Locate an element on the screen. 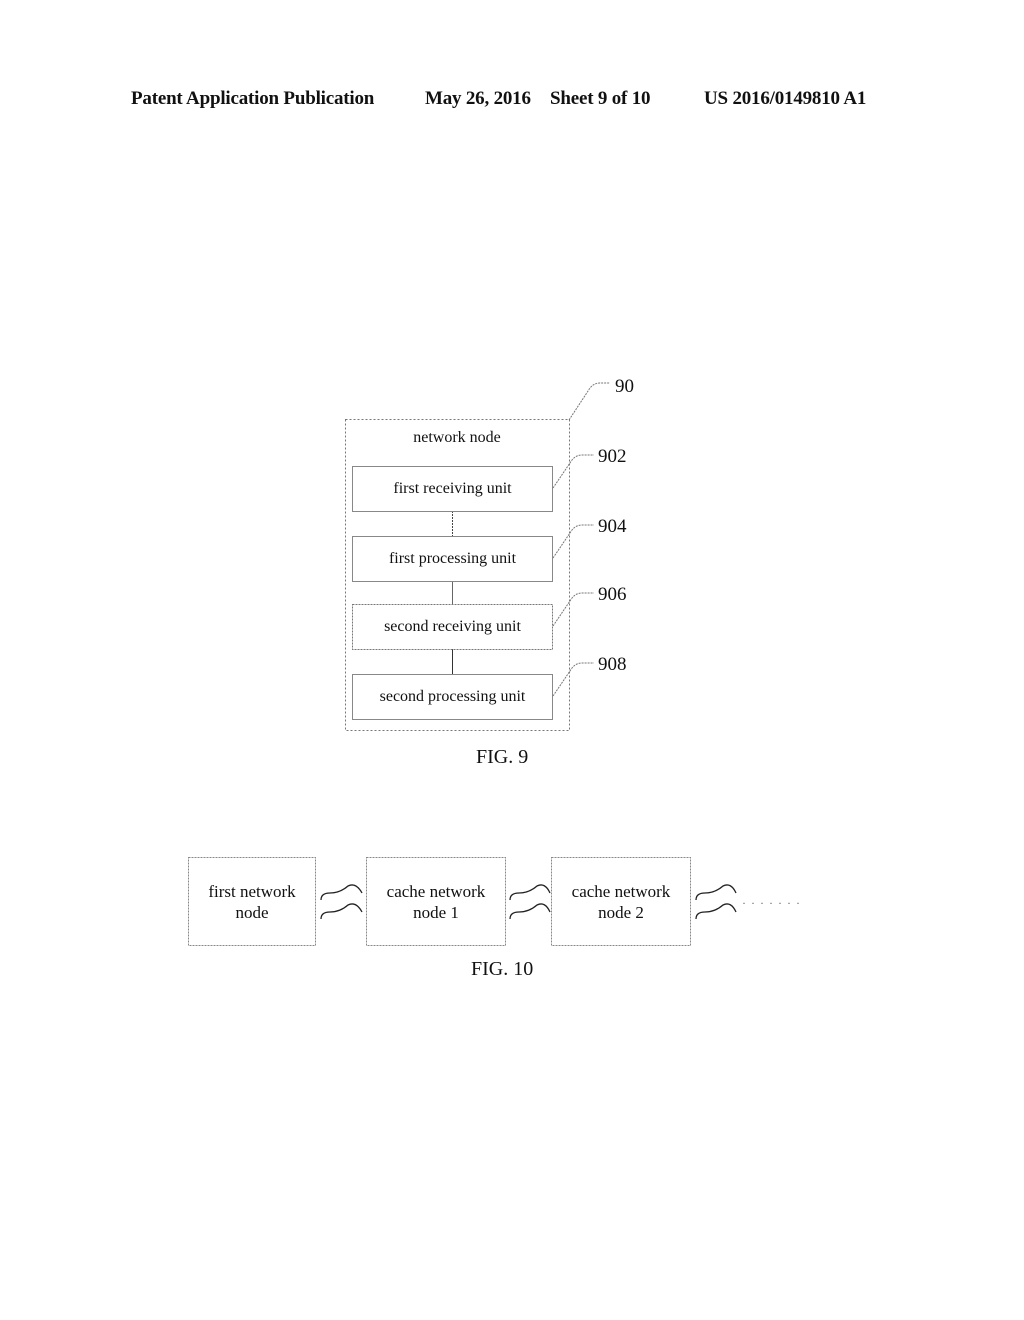 This screenshot has width=1024, height=1320. continuation-ellipsis: · · · · · · · is located at coordinates (771, 903).